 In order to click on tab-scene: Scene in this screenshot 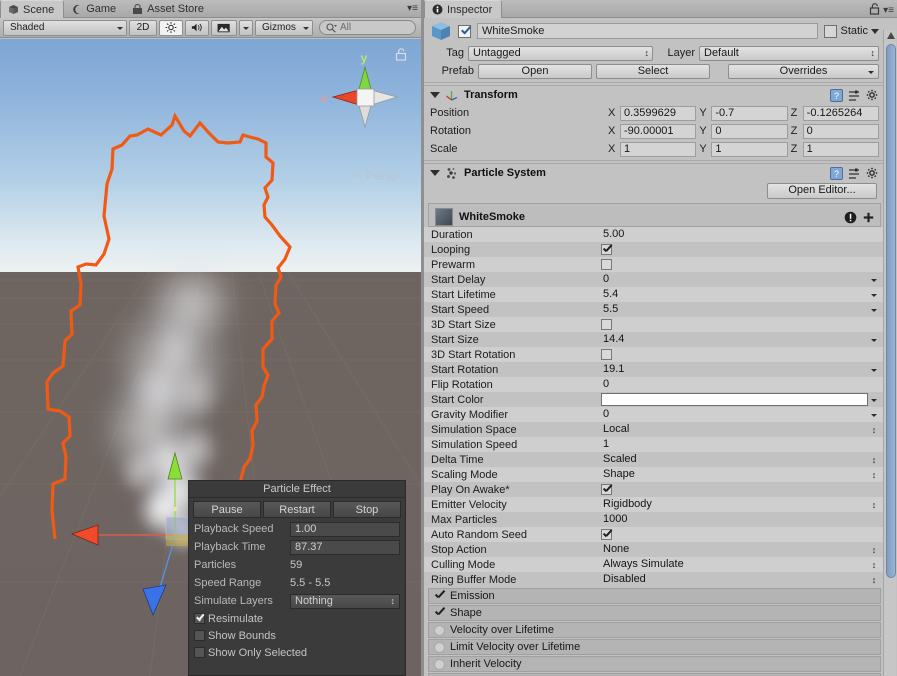, I will do `click(32, 9)`.